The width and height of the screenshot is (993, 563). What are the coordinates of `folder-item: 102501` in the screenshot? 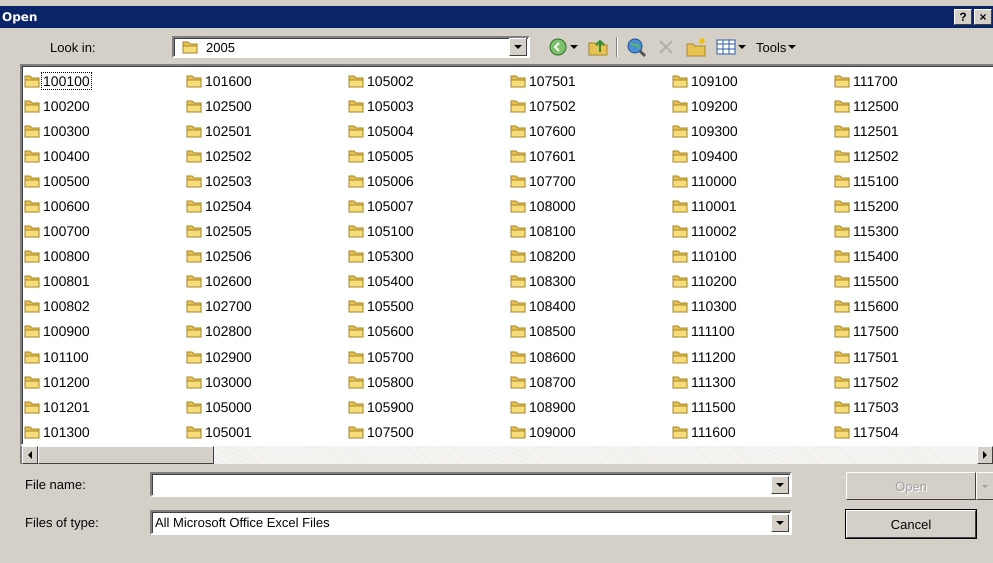 It's located at (267, 131).